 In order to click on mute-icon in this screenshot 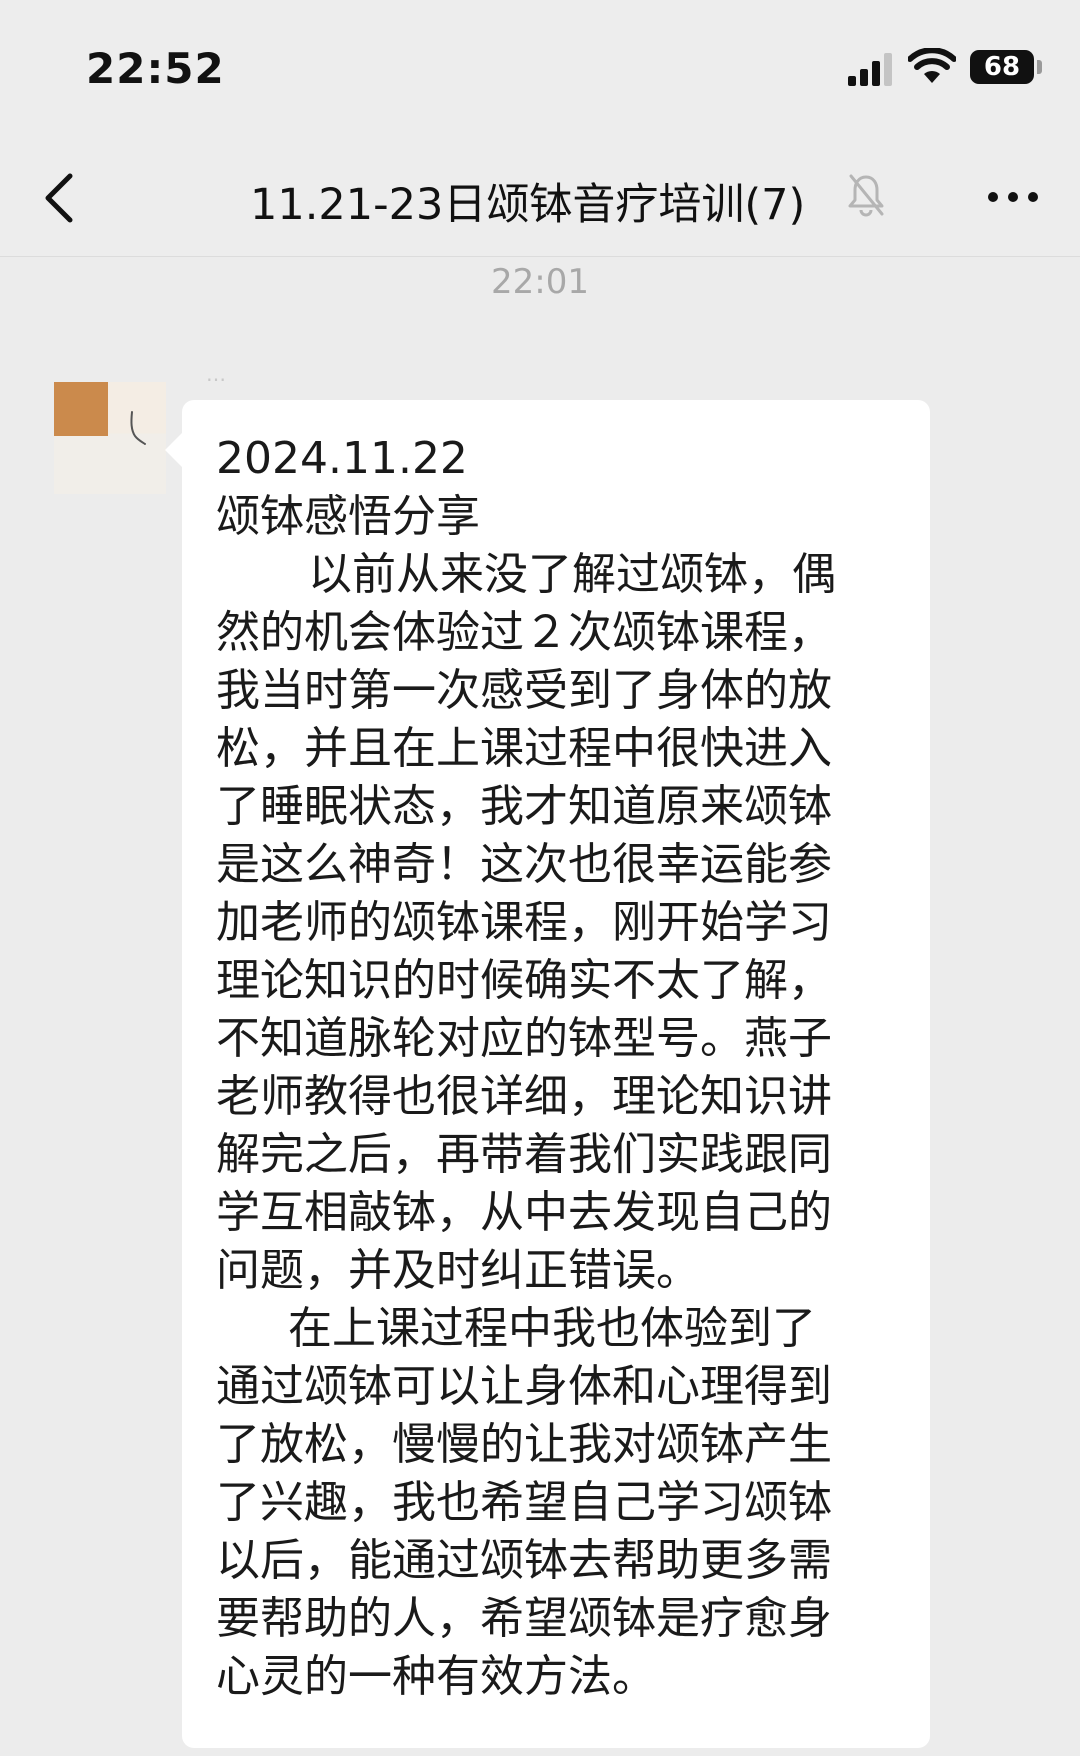, I will do `click(866, 195)`.